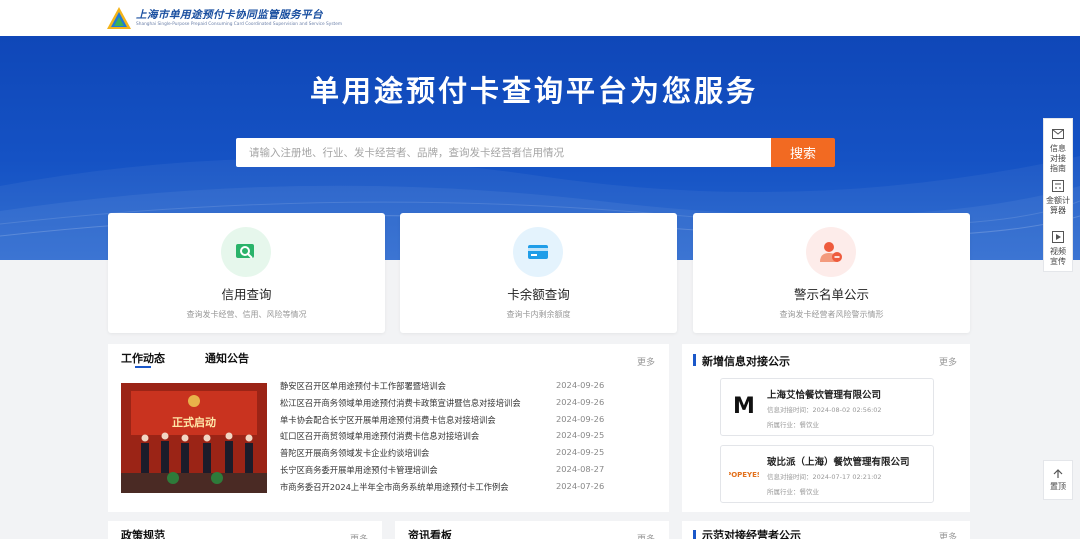 The height and width of the screenshot is (539, 1080). Describe the element at coordinates (751, 533) in the screenshot. I see `panel-title-demo-operators: 示范对接经营者公示` at that location.